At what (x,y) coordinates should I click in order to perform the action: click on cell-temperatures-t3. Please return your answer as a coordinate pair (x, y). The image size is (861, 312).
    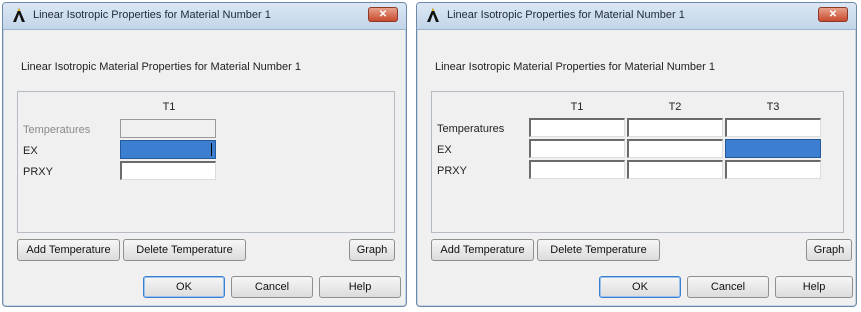
    Looking at the image, I should click on (773, 127).